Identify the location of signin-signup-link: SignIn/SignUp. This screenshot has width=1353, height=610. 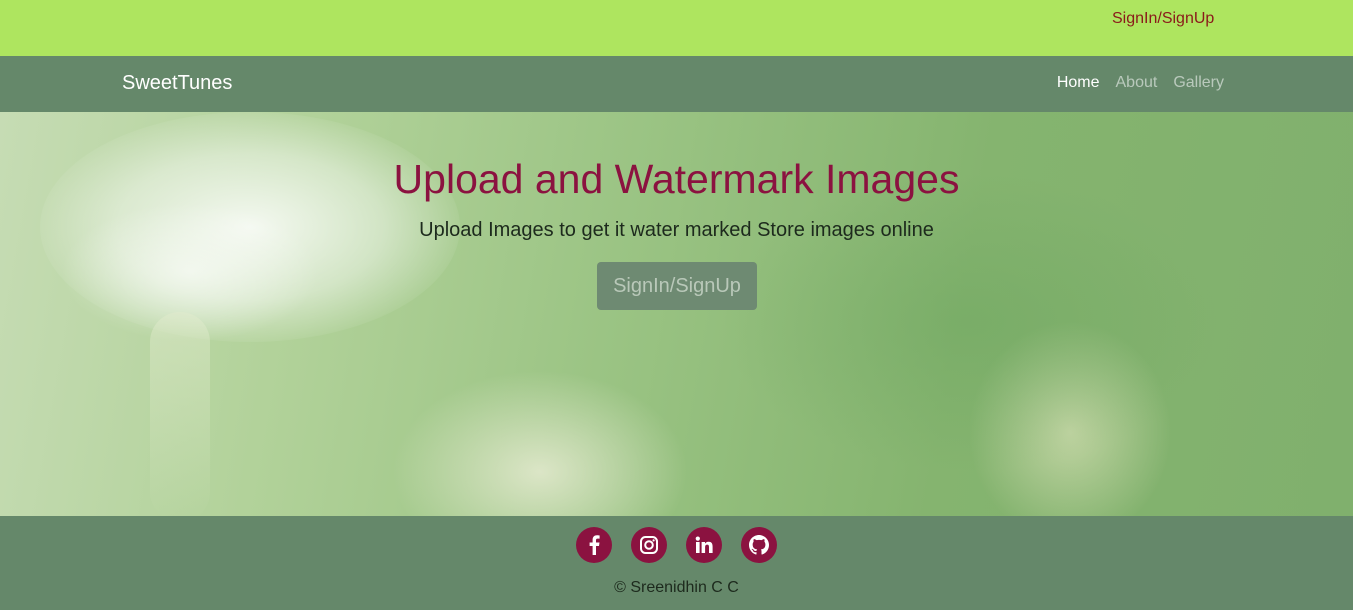
(1163, 19).